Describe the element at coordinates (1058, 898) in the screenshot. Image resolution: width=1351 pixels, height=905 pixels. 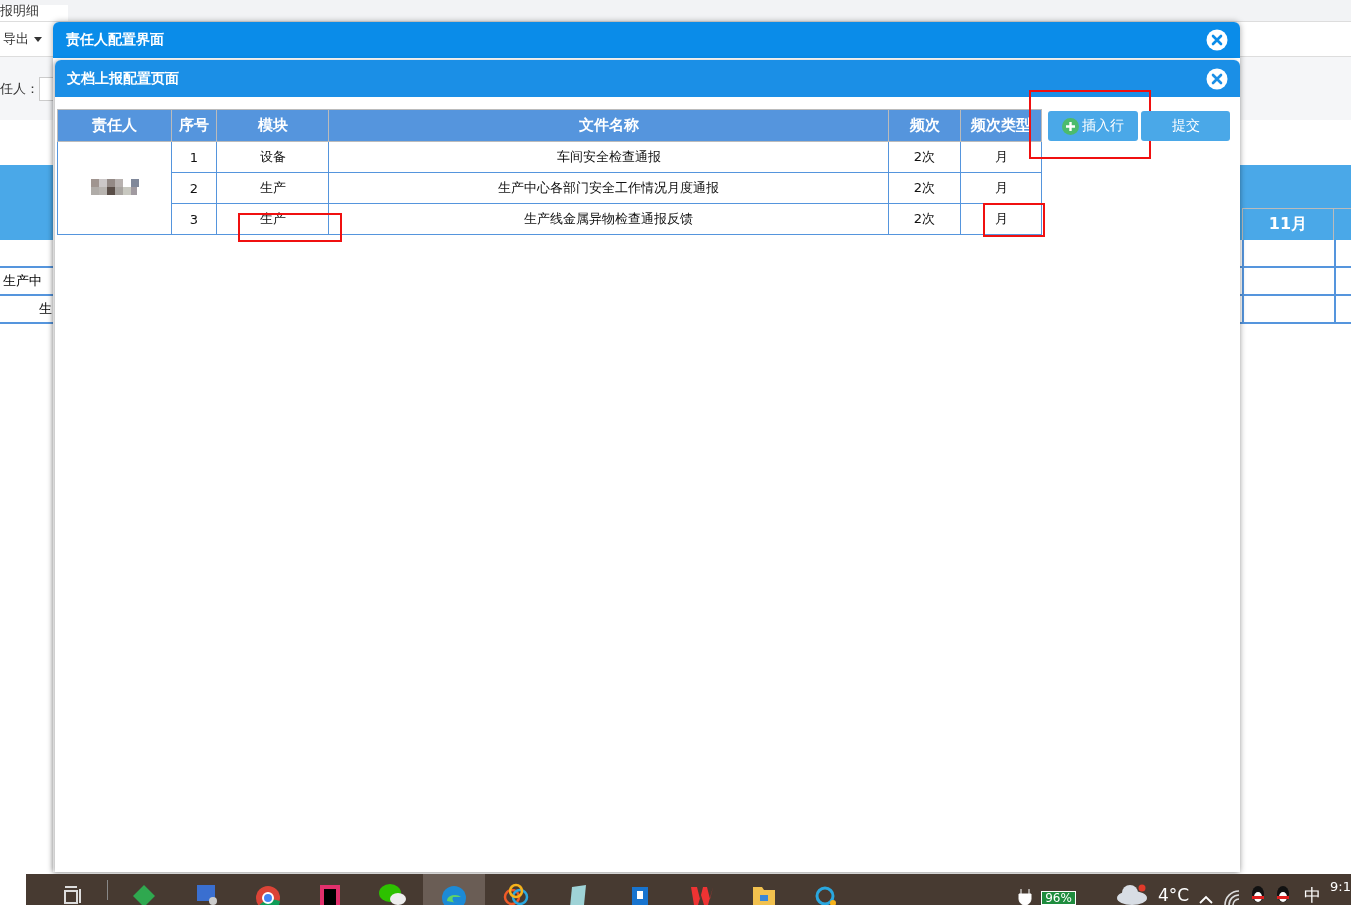
I see `battery-indicator: 96%` at that location.